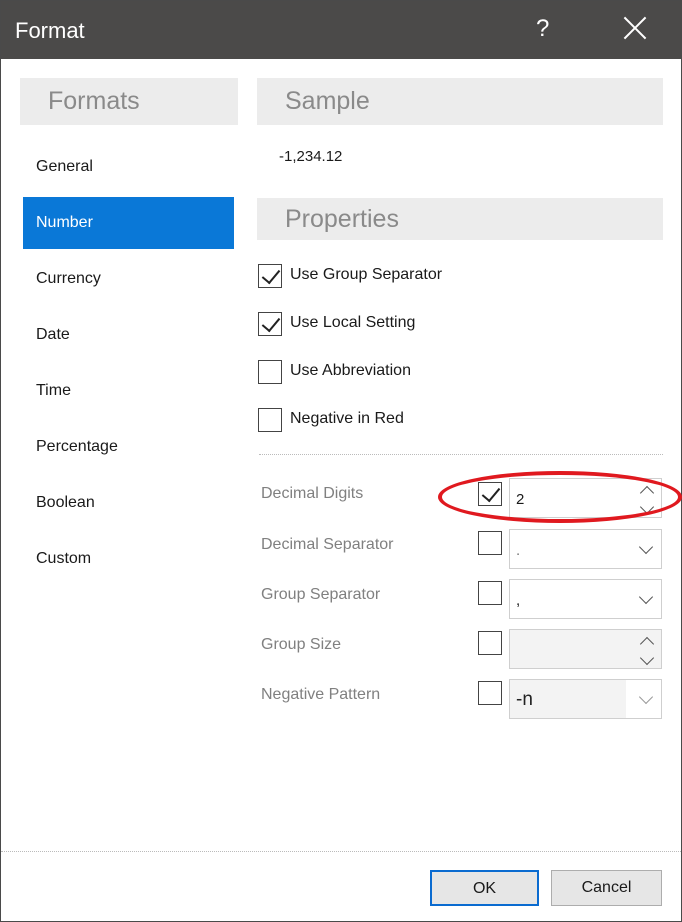  What do you see at coordinates (350, 370) in the screenshot?
I see `use-abbreviation-label: Use Abbreviation` at bounding box center [350, 370].